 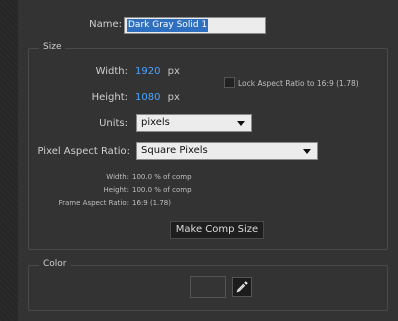 I want to click on units-label: Units:, so click(x=113, y=123).